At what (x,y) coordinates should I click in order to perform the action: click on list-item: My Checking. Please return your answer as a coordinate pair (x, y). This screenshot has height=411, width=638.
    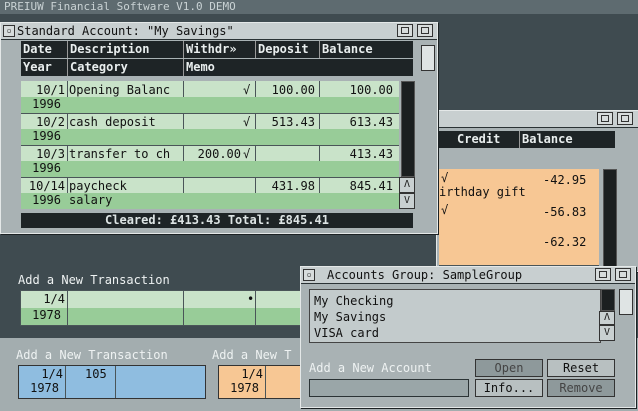
    Looking at the image, I should click on (353, 301).